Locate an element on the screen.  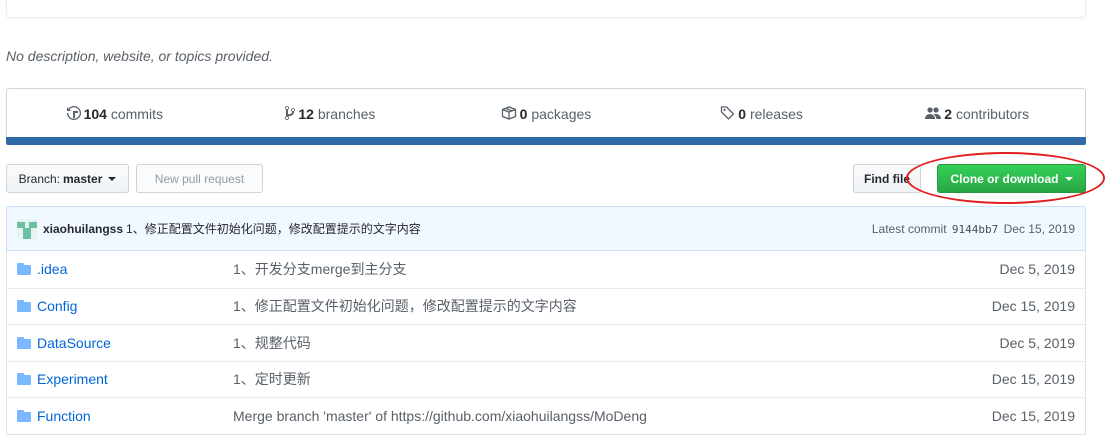
file-name-link: .idea is located at coordinates (135, 269).